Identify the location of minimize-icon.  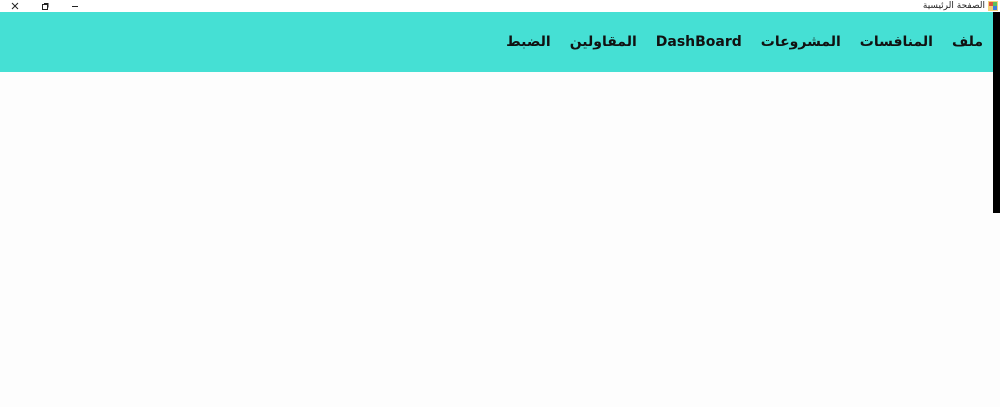
(75, 6).